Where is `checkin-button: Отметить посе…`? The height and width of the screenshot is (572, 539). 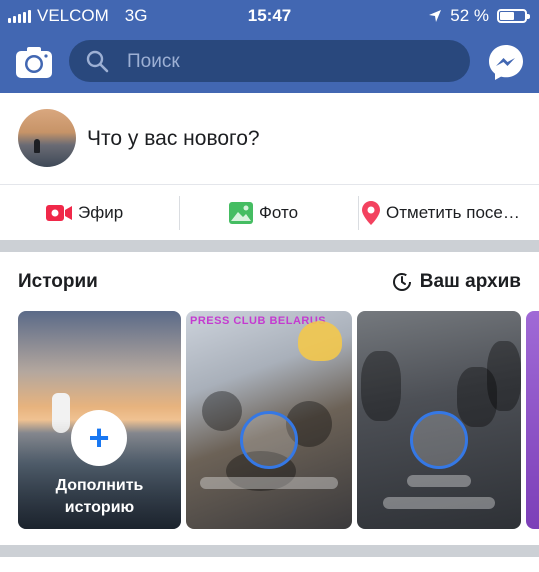
checkin-button: Отметить посе… is located at coordinates (441, 213).